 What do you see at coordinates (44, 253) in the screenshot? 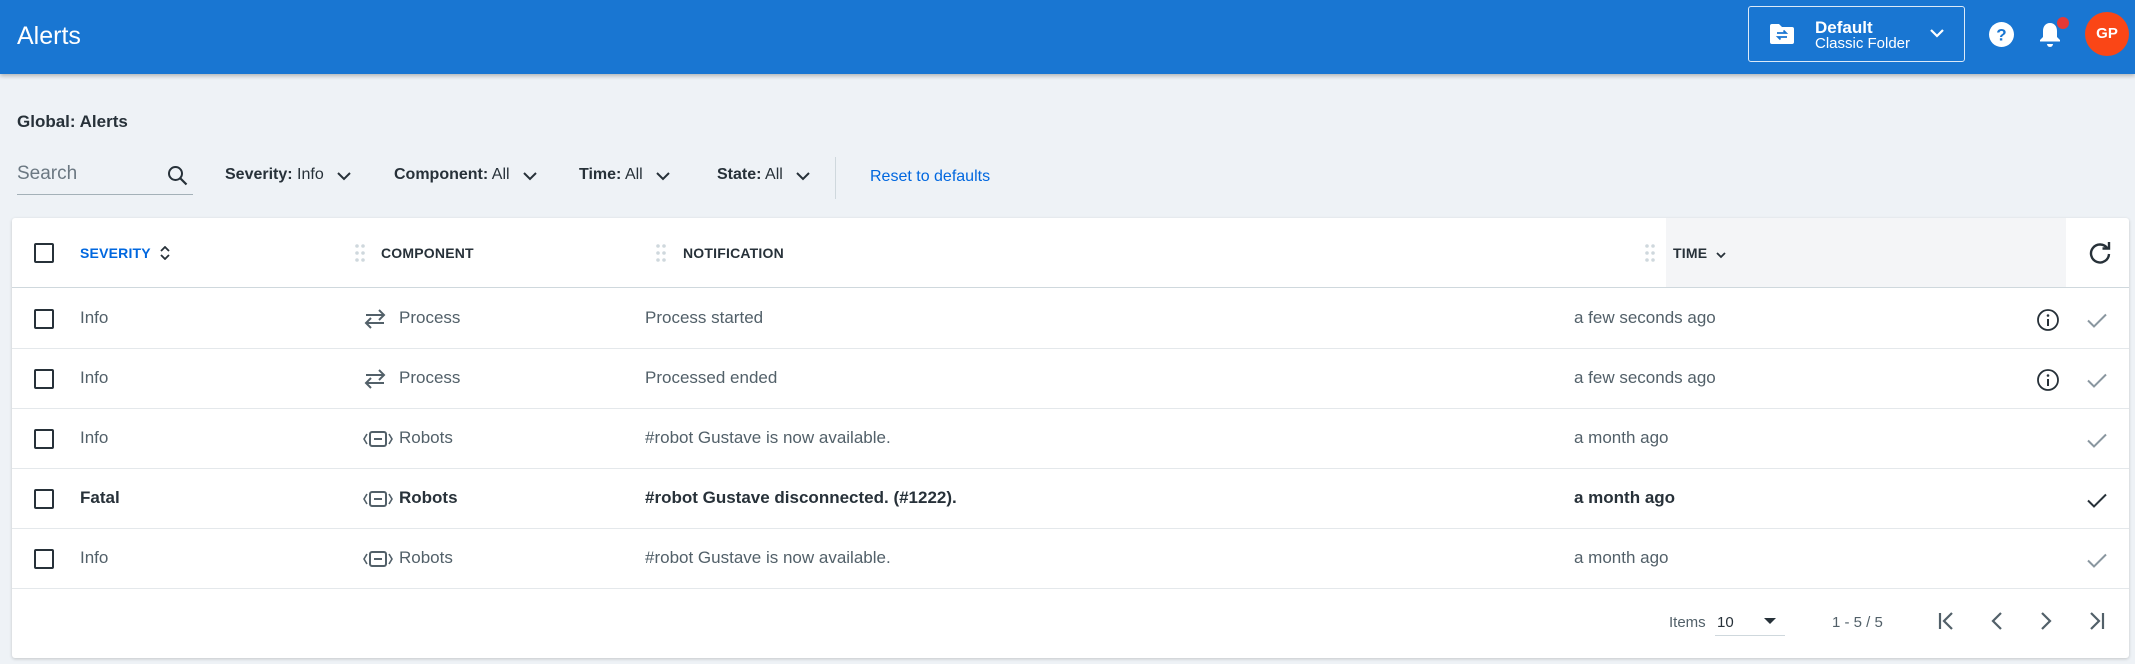
I see `select-all-checkbox` at bounding box center [44, 253].